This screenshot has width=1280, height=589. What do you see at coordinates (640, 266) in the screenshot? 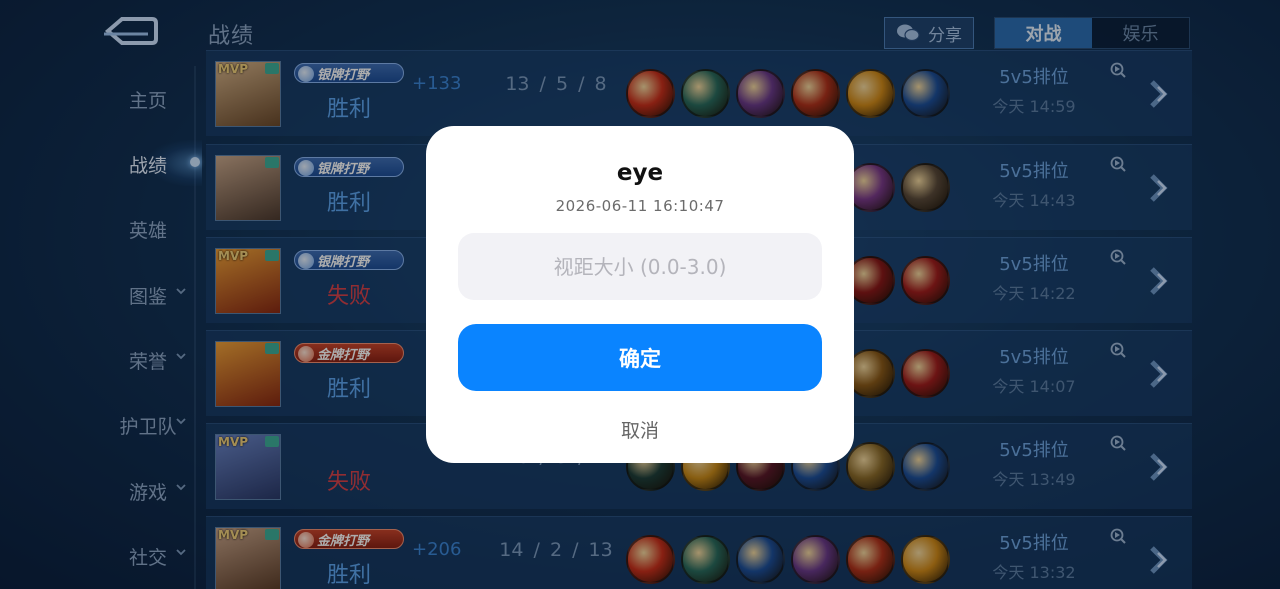
I see `view-distance-input` at bounding box center [640, 266].